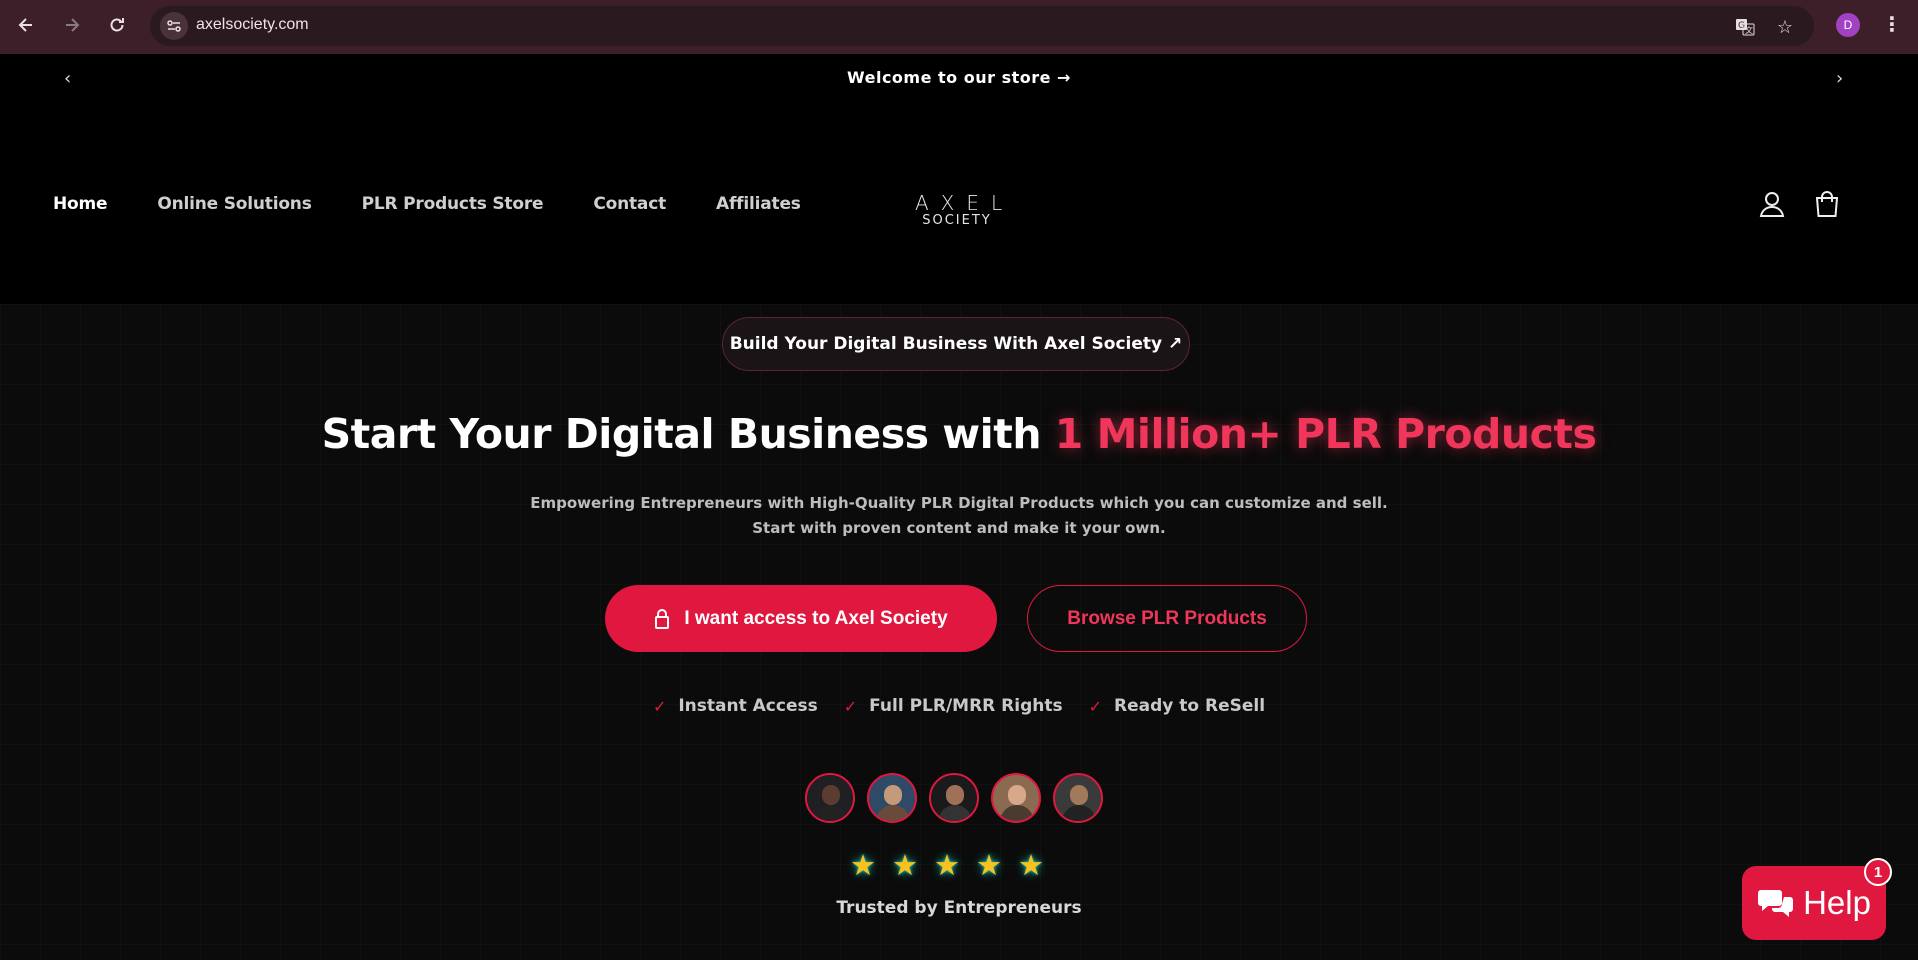 Image resolution: width=1918 pixels, height=960 pixels. I want to click on trusted-text: Trusted by Entrepreneurs, so click(959, 908).